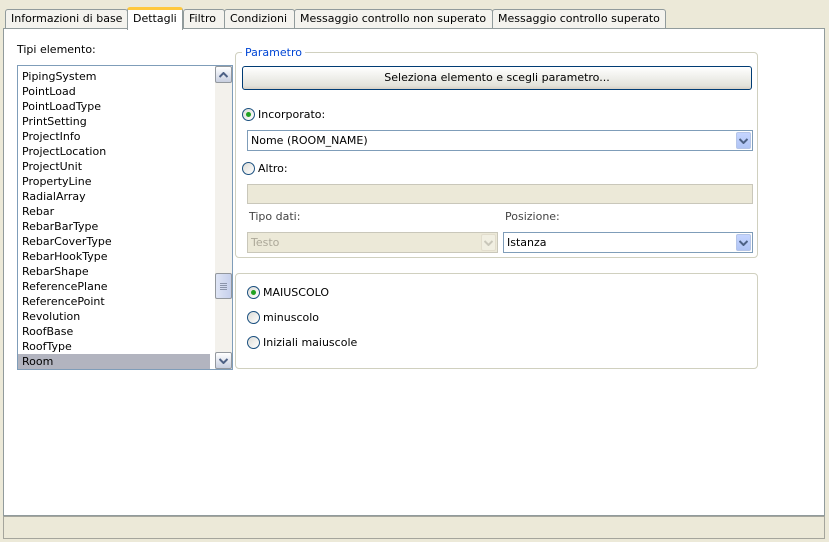 This screenshot has height=542, width=829. What do you see at coordinates (265, 242) in the screenshot?
I see `data-type-value: Testo` at bounding box center [265, 242].